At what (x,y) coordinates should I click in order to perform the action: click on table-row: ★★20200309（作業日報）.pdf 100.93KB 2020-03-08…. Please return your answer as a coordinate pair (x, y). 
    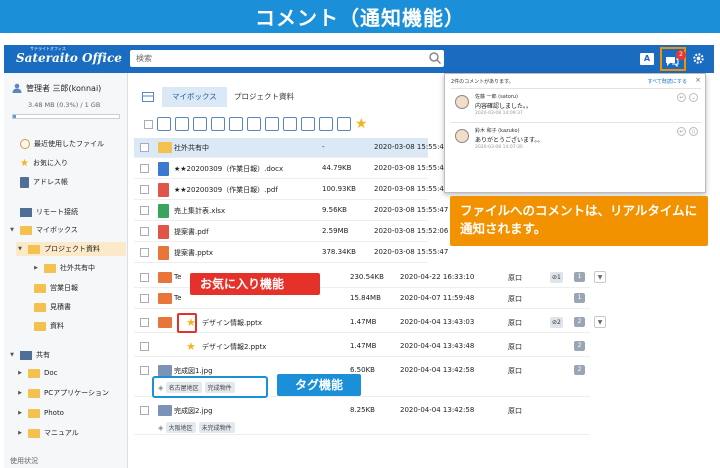
    Looking at the image, I should click on (291, 190).